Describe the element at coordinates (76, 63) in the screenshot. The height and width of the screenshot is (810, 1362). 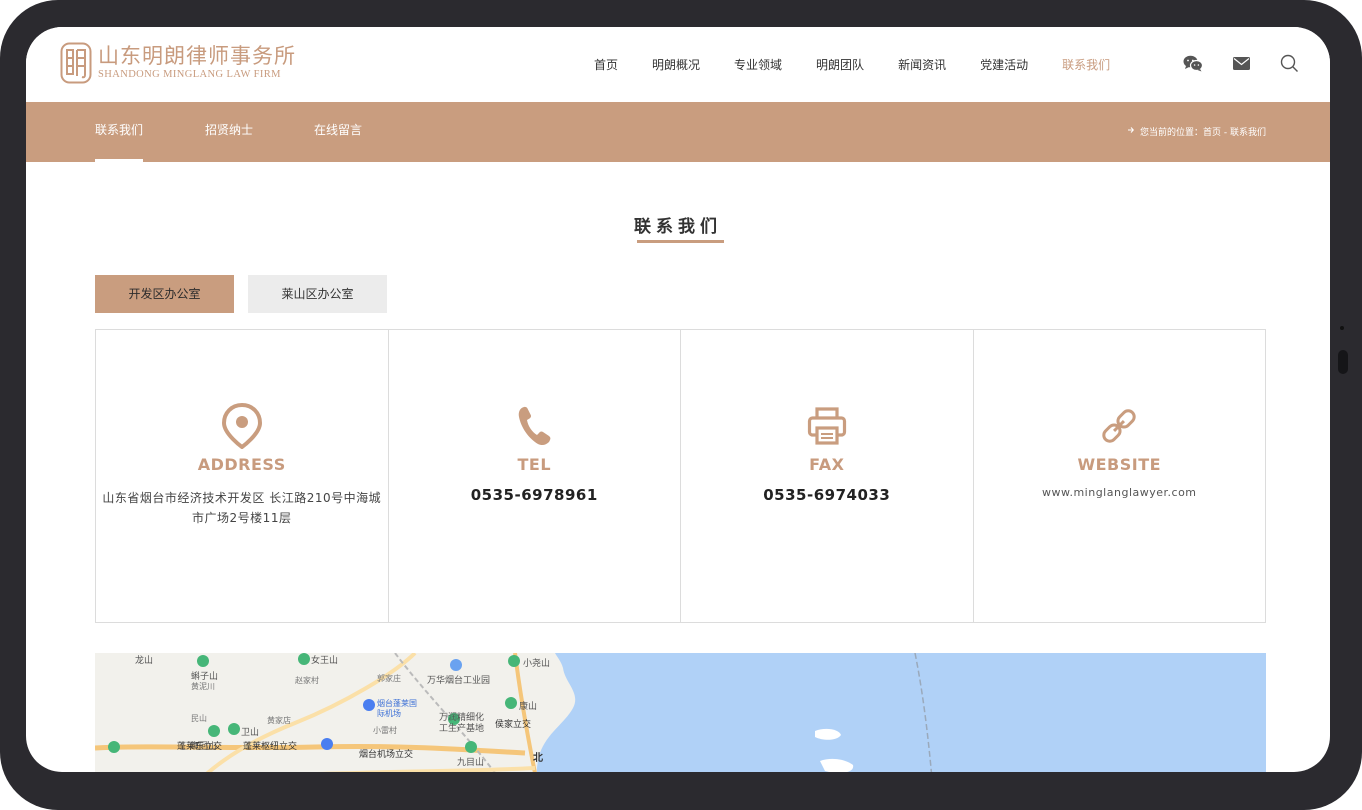
I see `logo-mark-icon` at that location.